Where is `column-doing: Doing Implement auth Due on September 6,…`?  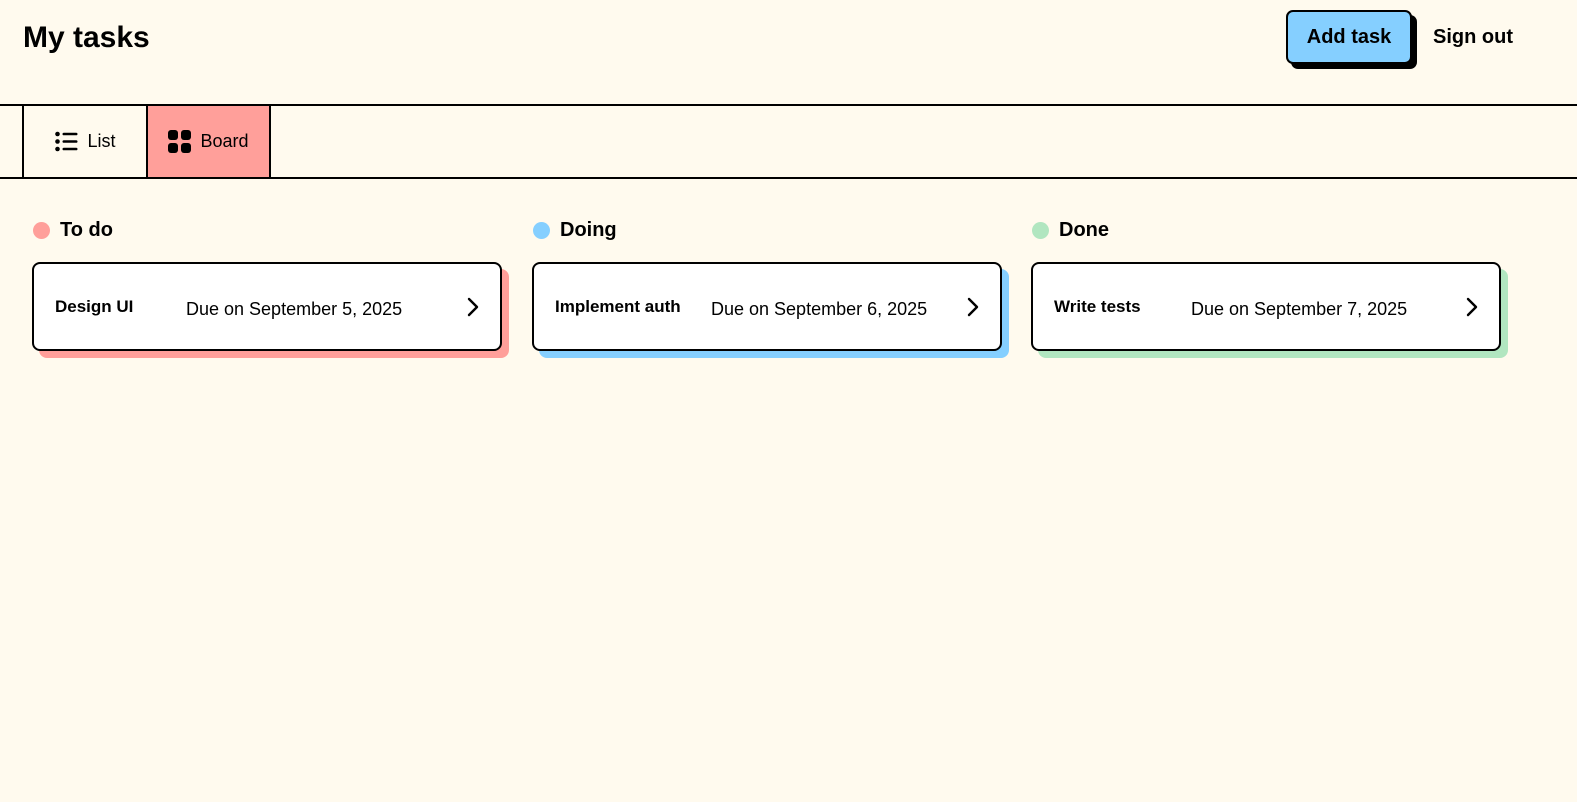
column-doing: Doing Implement auth Due on September 6,… is located at coordinates (767, 282).